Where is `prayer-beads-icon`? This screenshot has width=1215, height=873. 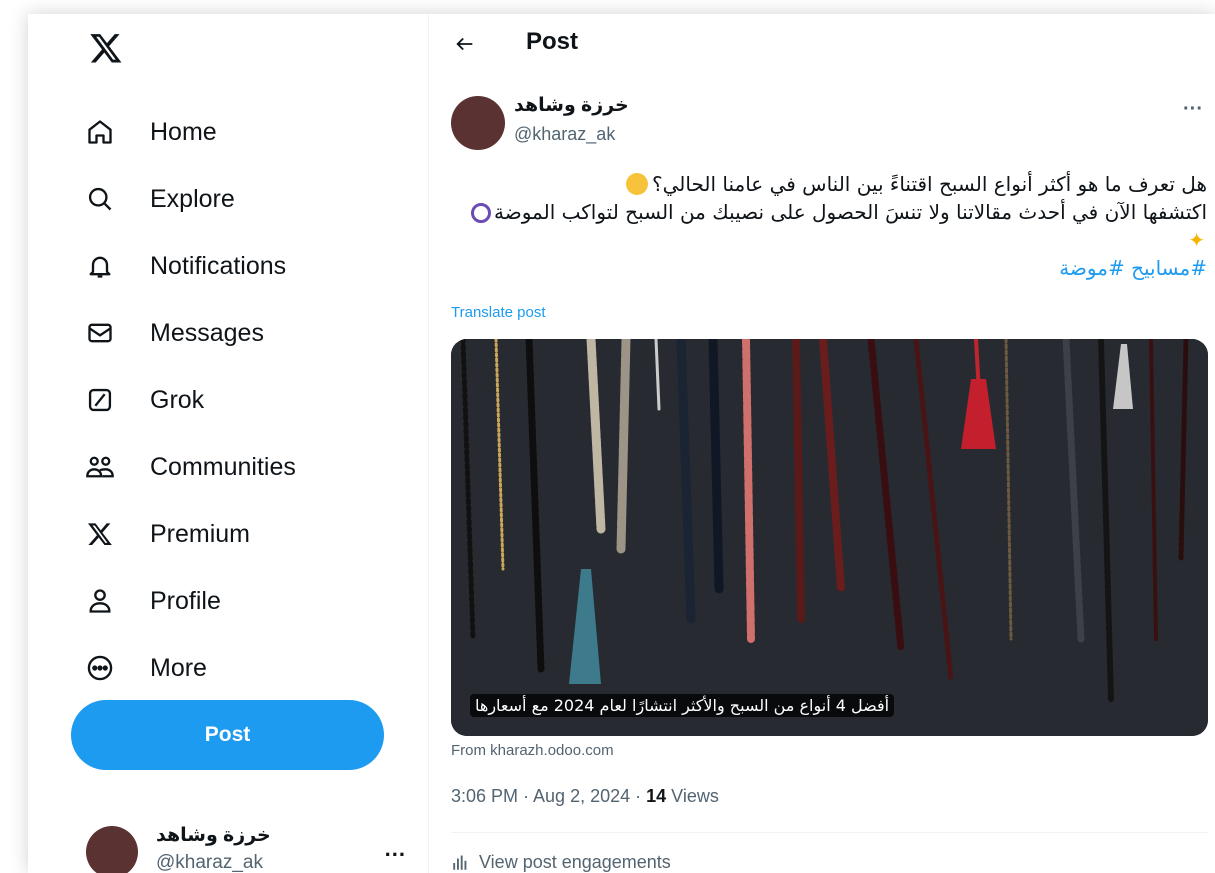 prayer-beads-icon is located at coordinates (481, 213).